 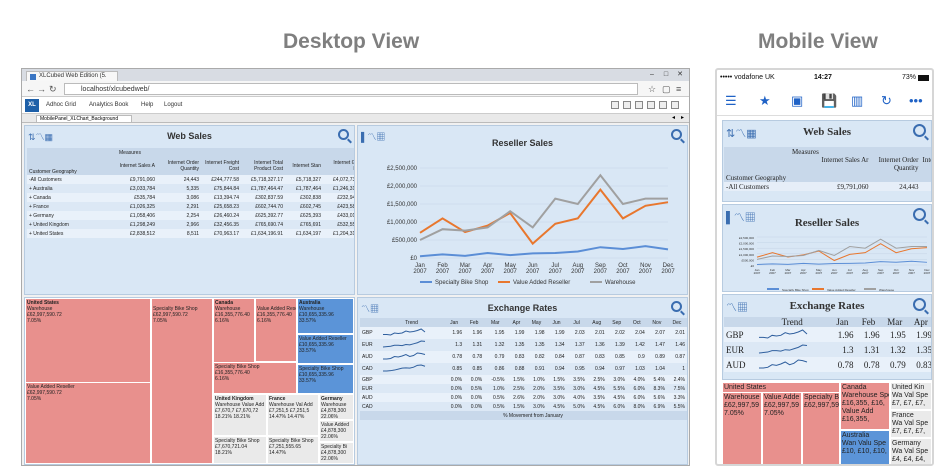 I want to click on browser-menu-icon: ≡, so click(x=678, y=89).